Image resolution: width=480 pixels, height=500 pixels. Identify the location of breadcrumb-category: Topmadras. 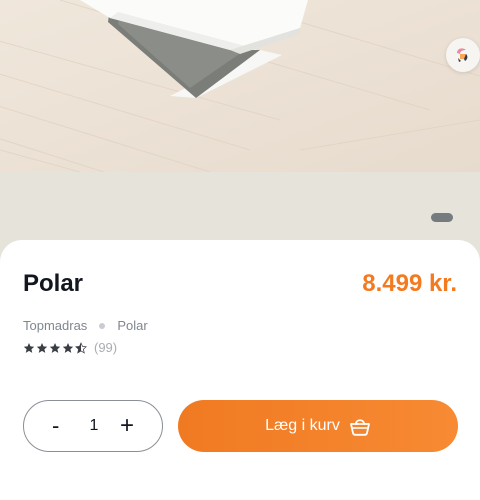
(55, 326).